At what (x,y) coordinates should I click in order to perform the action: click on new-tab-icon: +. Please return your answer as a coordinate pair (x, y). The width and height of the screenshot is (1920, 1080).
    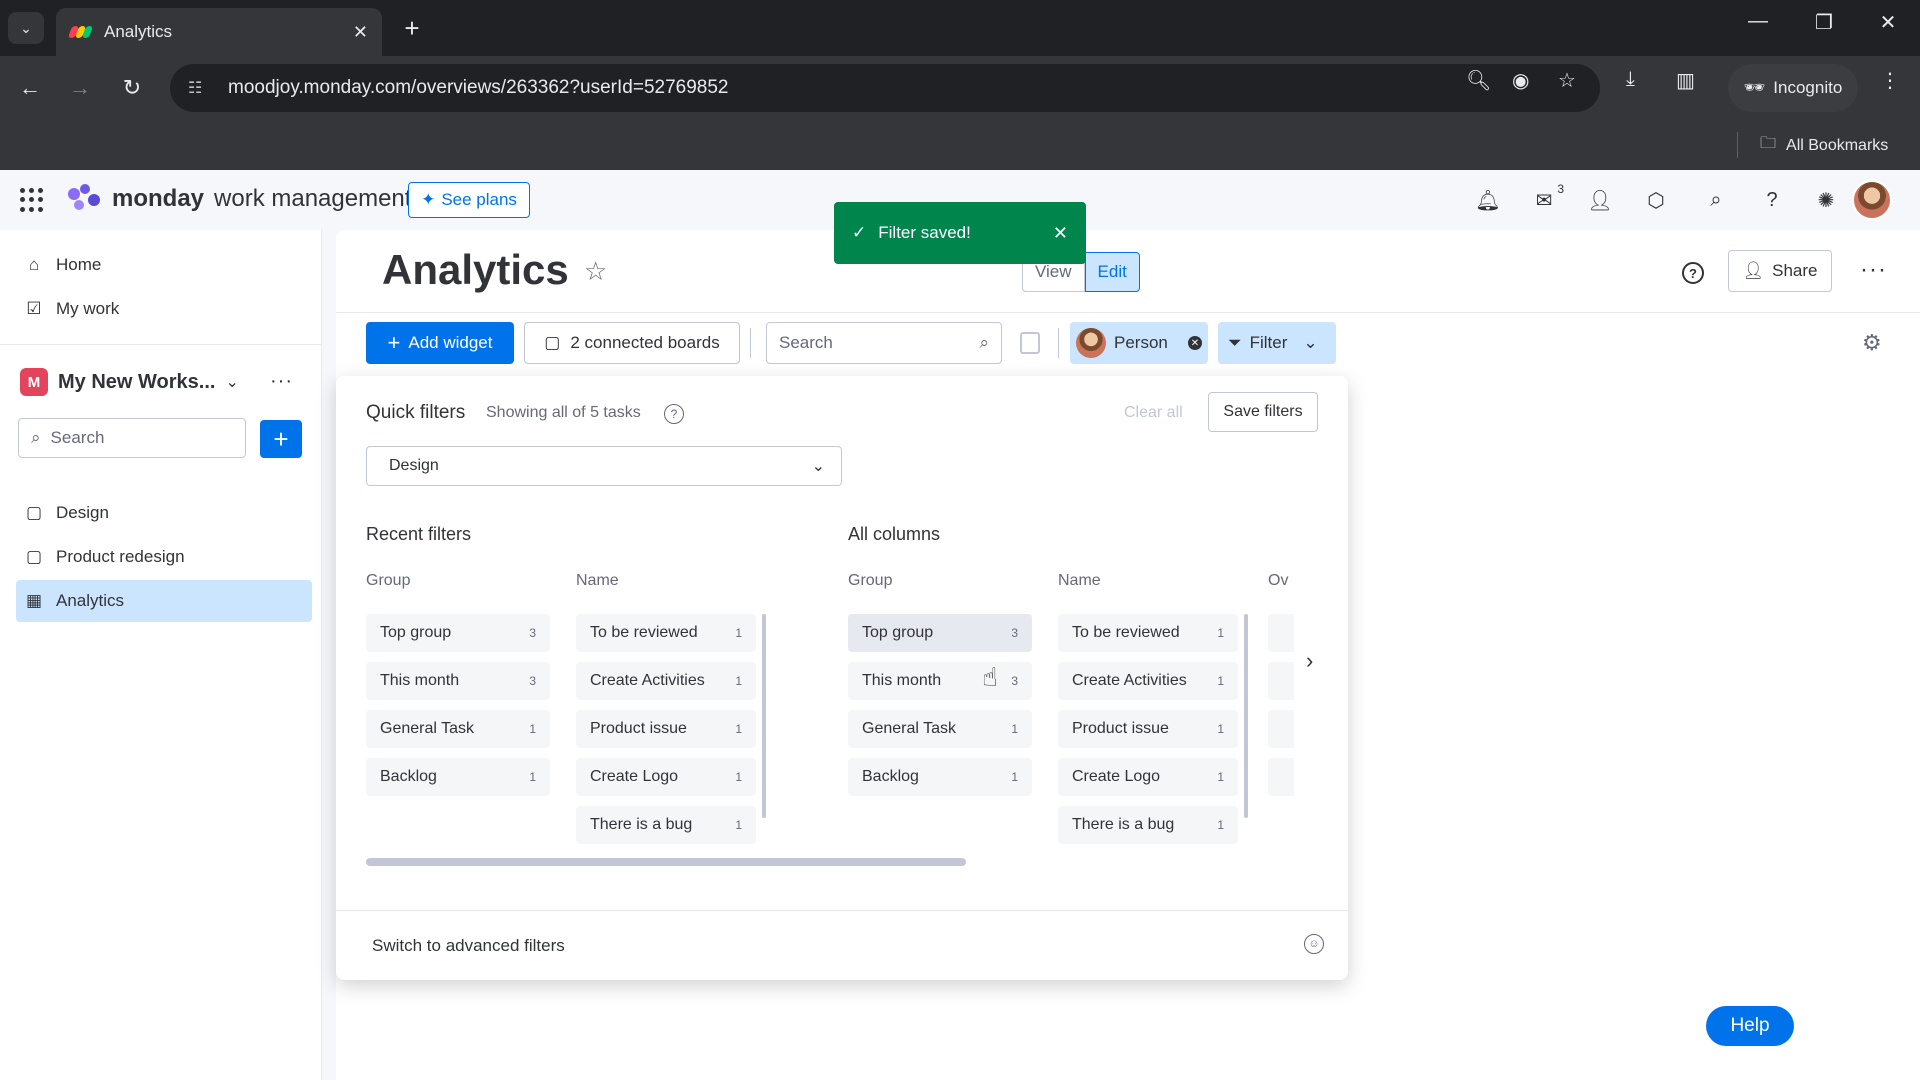
    Looking at the image, I should click on (412, 28).